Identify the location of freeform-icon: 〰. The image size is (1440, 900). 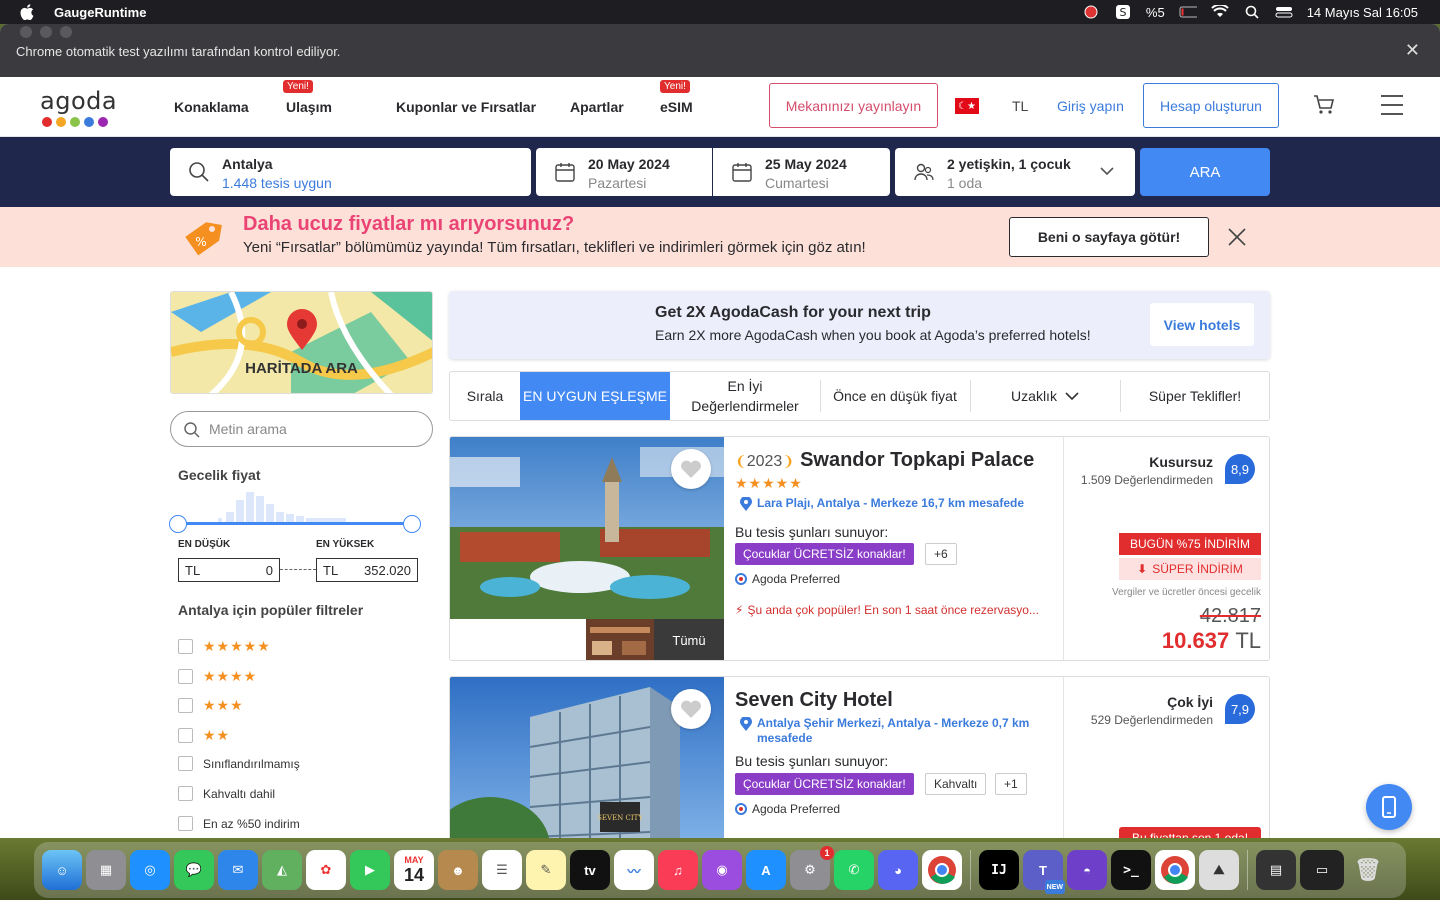
(634, 870).